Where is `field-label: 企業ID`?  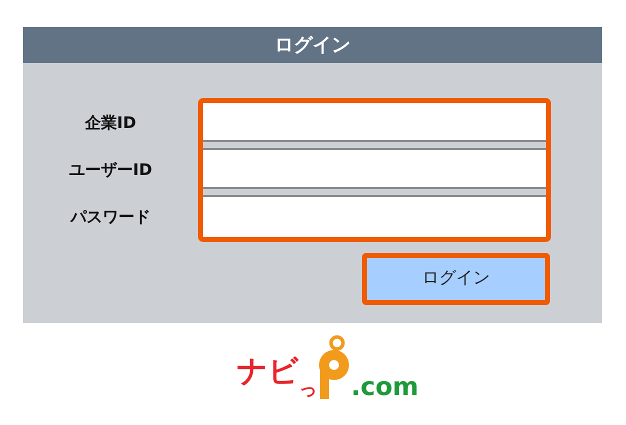 field-label: 企業ID is located at coordinates (110, 123).